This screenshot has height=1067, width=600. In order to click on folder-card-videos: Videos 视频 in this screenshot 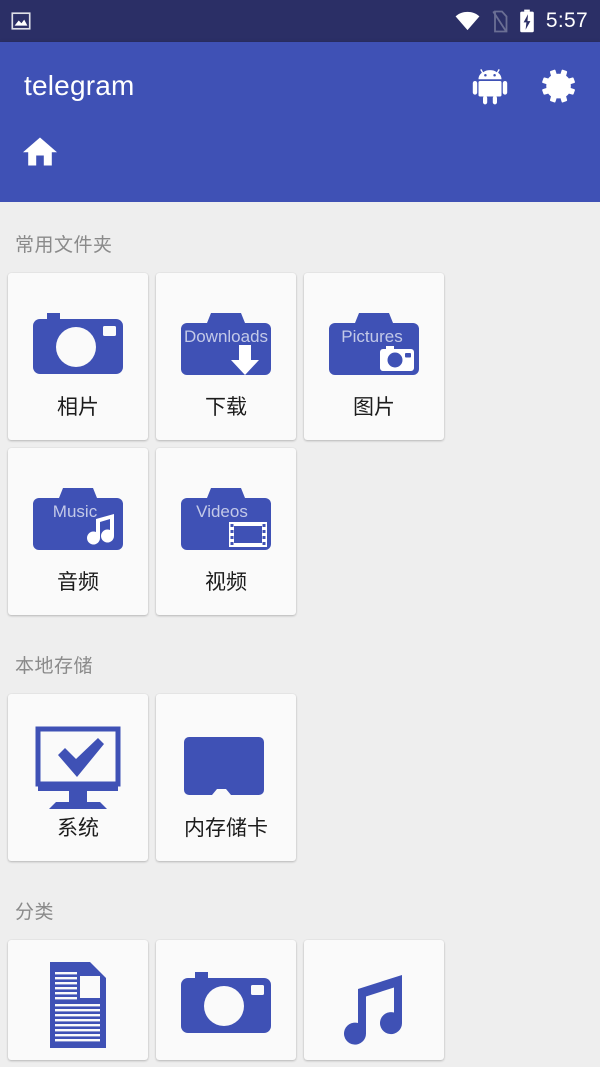, I will do `click(226, 531)`.